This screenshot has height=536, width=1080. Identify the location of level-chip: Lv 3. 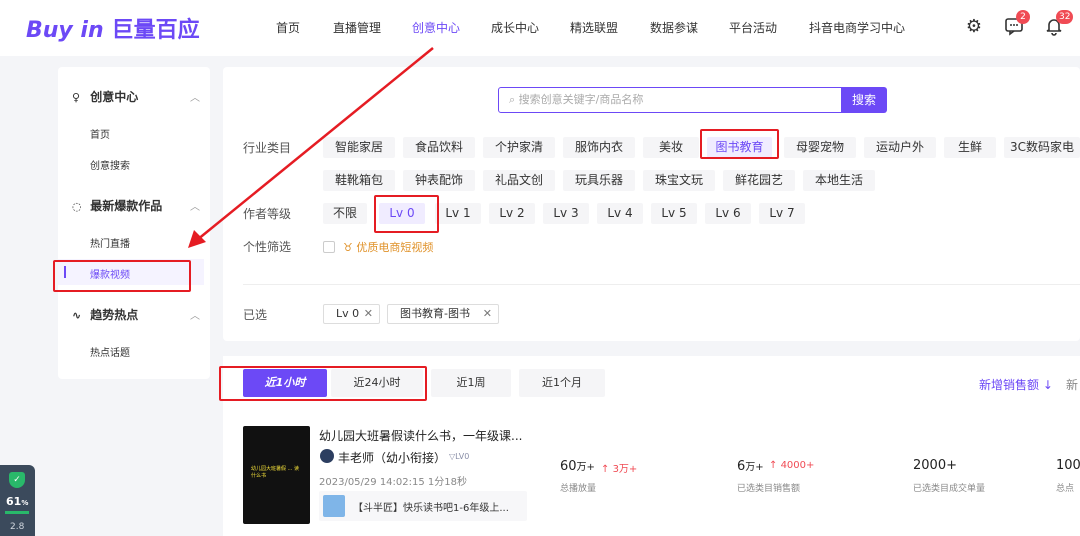
(566, 213).